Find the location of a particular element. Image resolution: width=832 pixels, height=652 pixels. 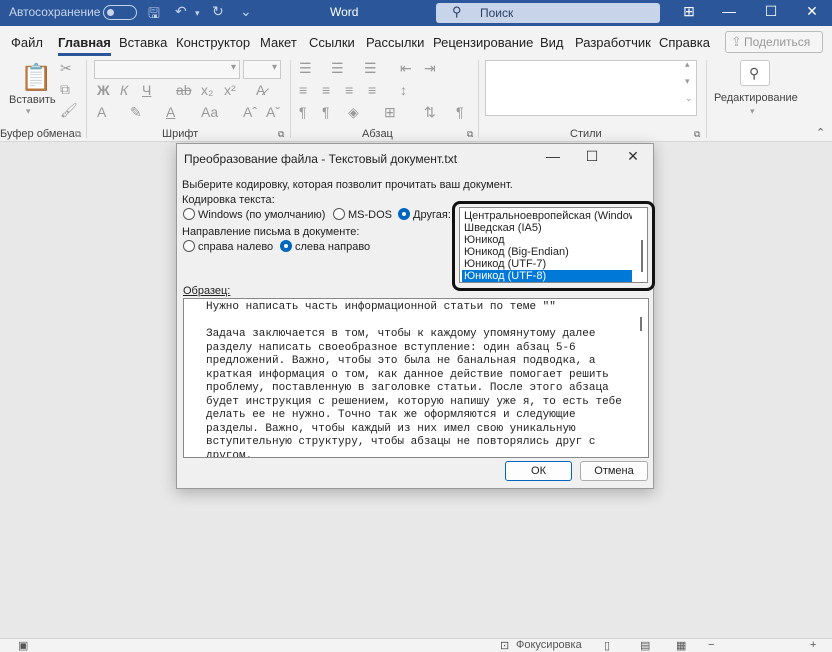

change-case-icon: Aa is located at coordinates (209, 112).